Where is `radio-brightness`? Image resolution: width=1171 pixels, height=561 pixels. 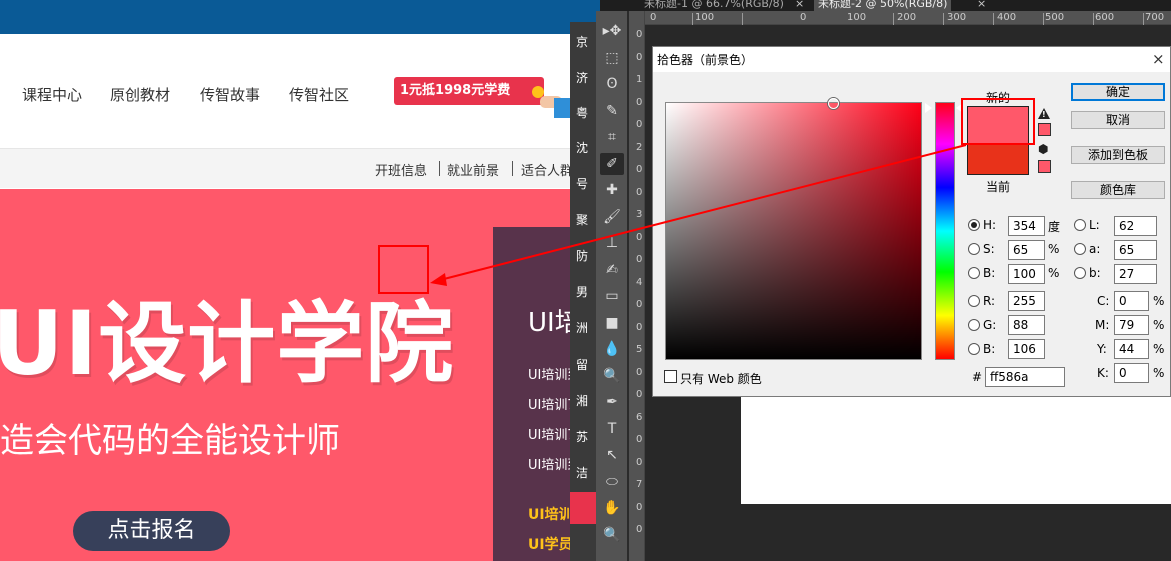
radio-brightness is located at coordinates (974, 273).